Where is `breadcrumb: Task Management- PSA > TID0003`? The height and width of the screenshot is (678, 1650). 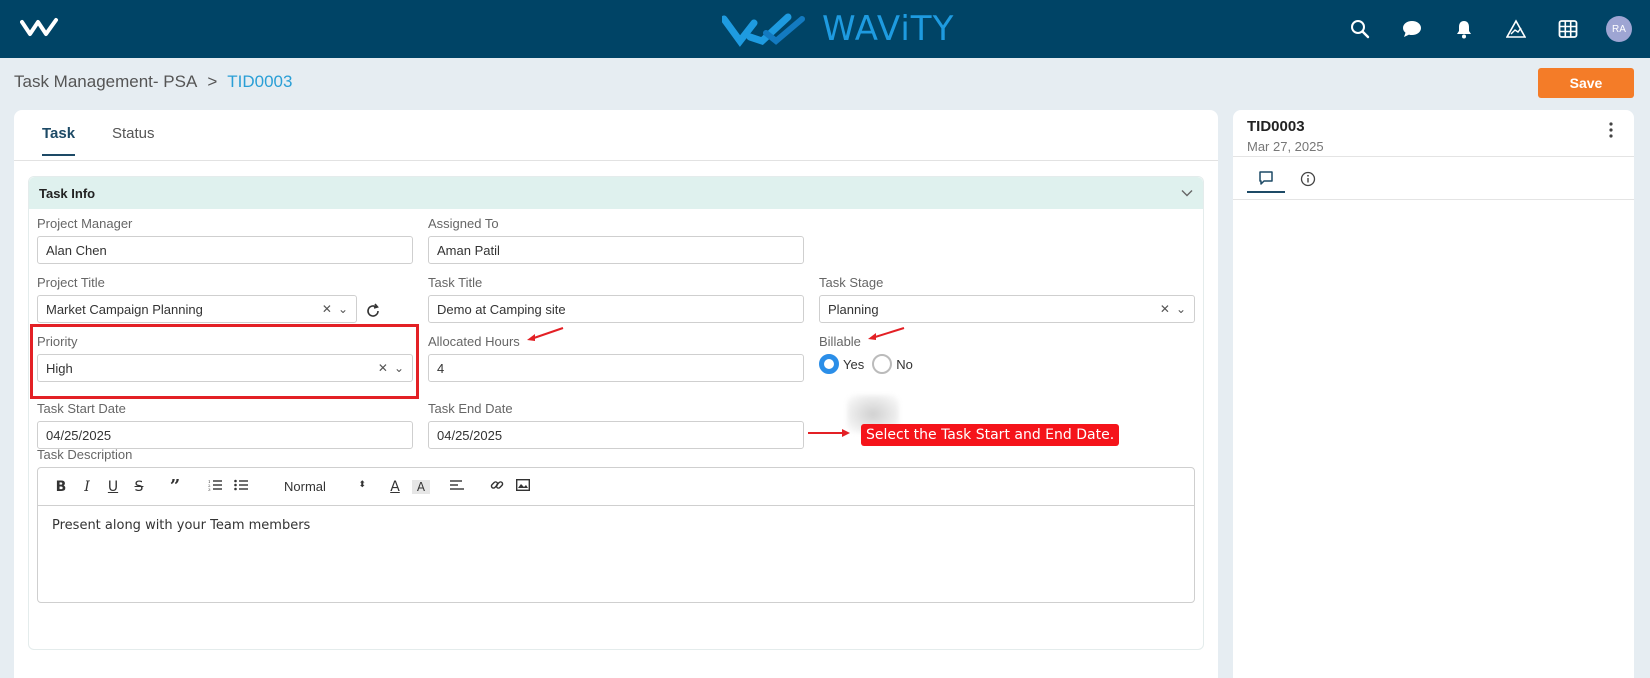
breadcrumb: Task Management- PSA > TID0003 is located at coordinates (153, 82).